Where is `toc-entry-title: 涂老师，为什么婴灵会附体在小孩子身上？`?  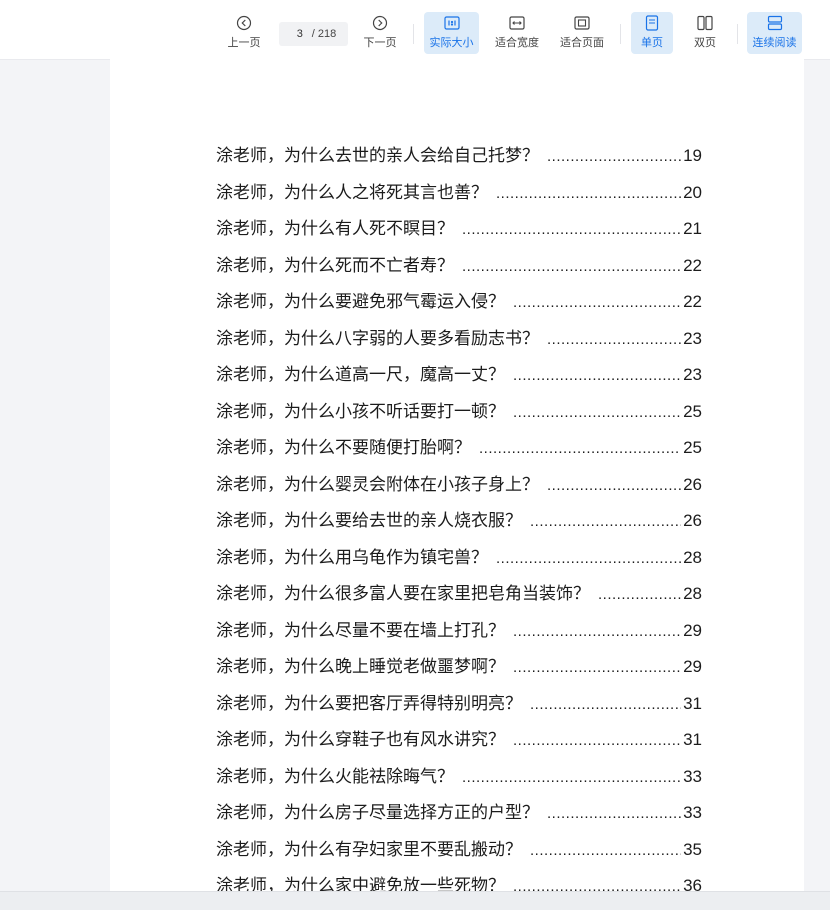
toc-entry-title: 涂老师，为什么婴灵会附体在小孩子身上？ is located at coordinates (377, 484).